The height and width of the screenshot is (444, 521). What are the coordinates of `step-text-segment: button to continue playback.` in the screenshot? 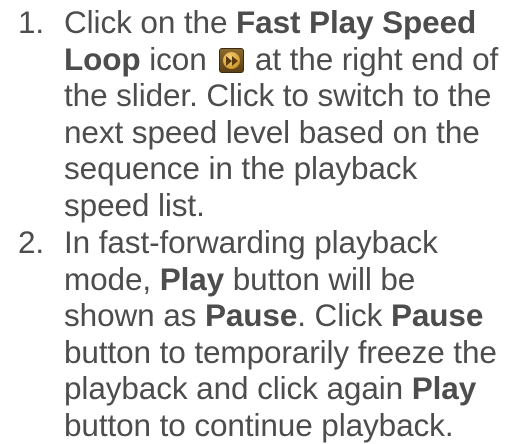 It's located at (259, 424).